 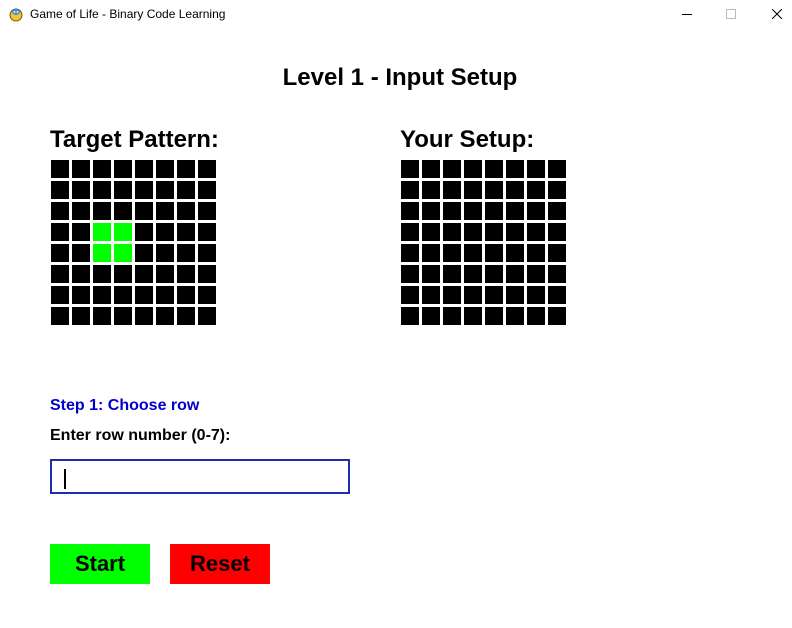 What do you see at coordinates (220, 564) in the screenshot?
I see `reset-button: Reset` at bounding box center [220, 564].